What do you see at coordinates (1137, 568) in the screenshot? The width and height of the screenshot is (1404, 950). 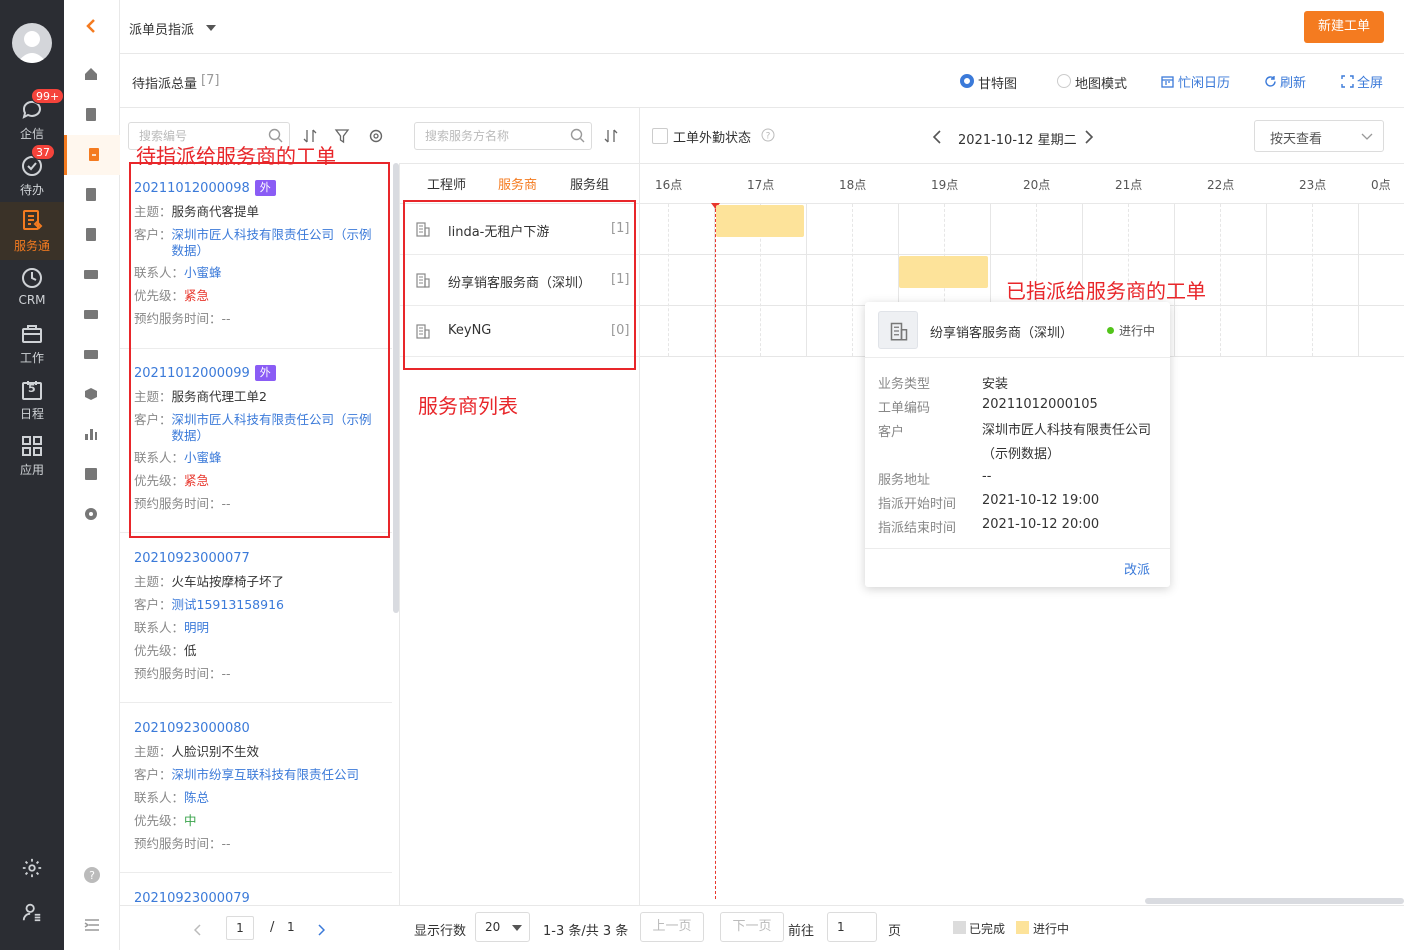 I see `reassign-button: 改派` at bounding box center [1137, 568].